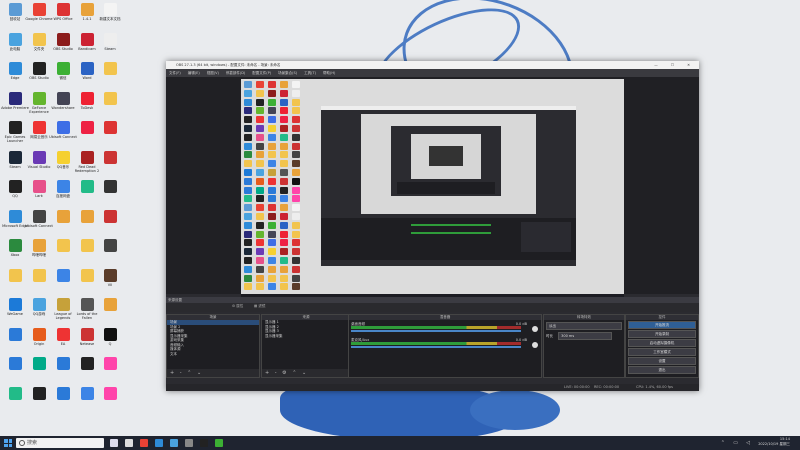  What do you see at coordinates (774, 442) in the screenshot?
I see `taskbar-clock: 15:14 2022/10/19 星期三` at bounding box center [774, 442].